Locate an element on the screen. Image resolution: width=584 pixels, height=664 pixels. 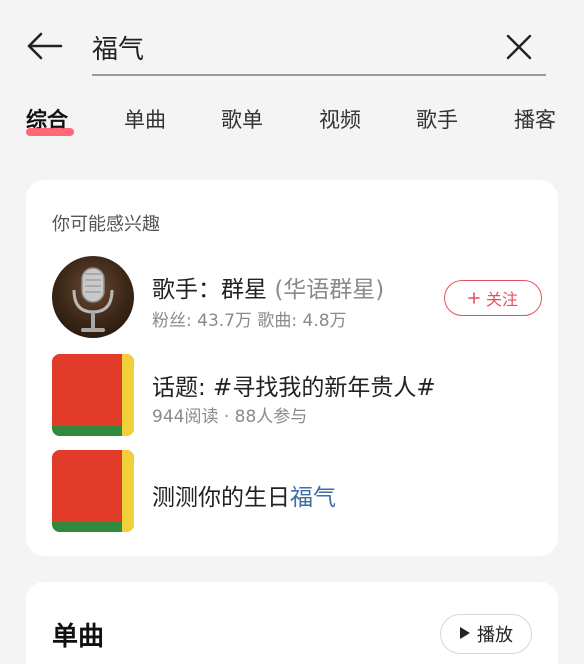
active-tab-indicator is located at coordinates (50, 132).